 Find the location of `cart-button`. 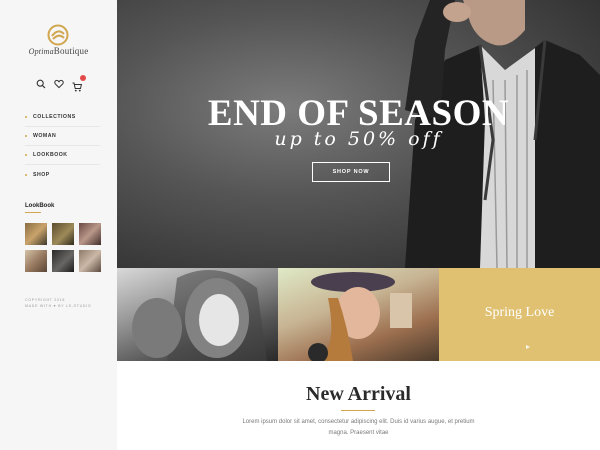

cart-button is located at coordinates (79, 83).